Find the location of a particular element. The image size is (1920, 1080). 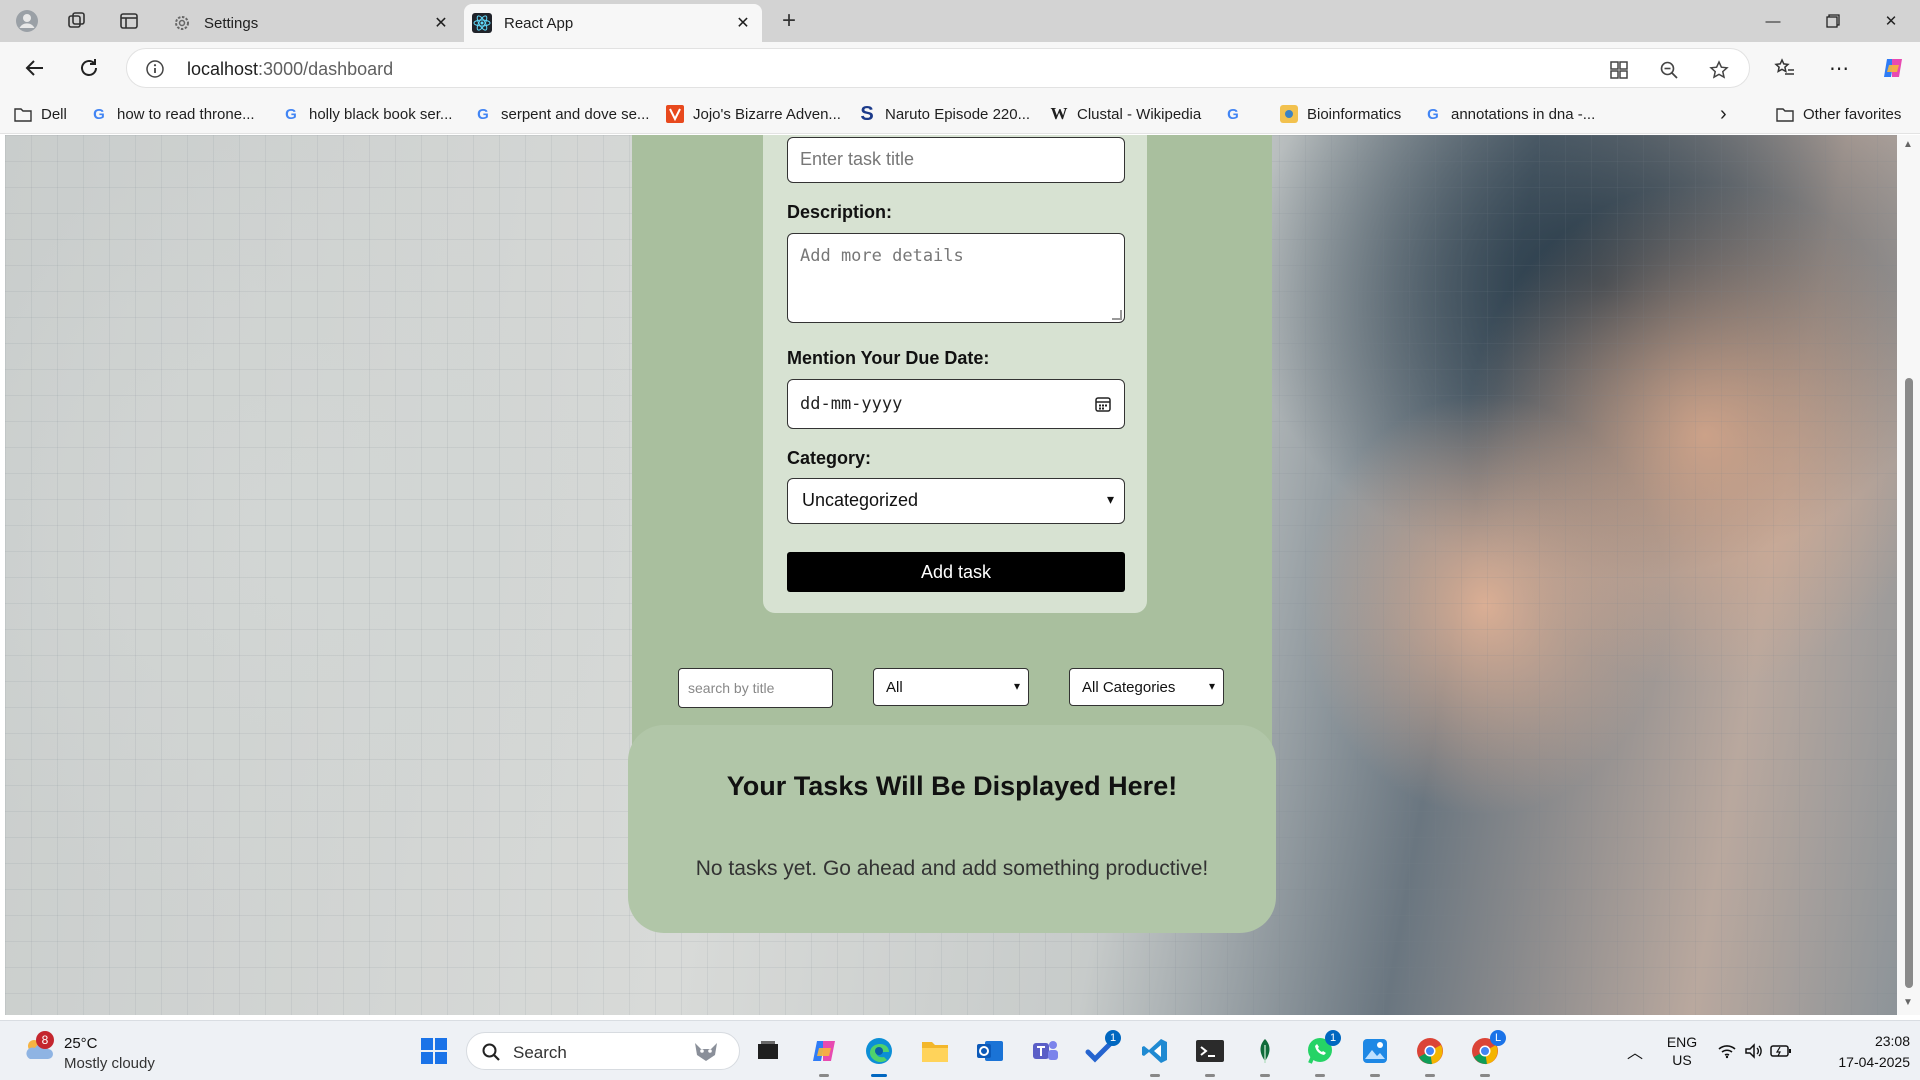

bookmark-google: G is located at coordinates (1237, 114).